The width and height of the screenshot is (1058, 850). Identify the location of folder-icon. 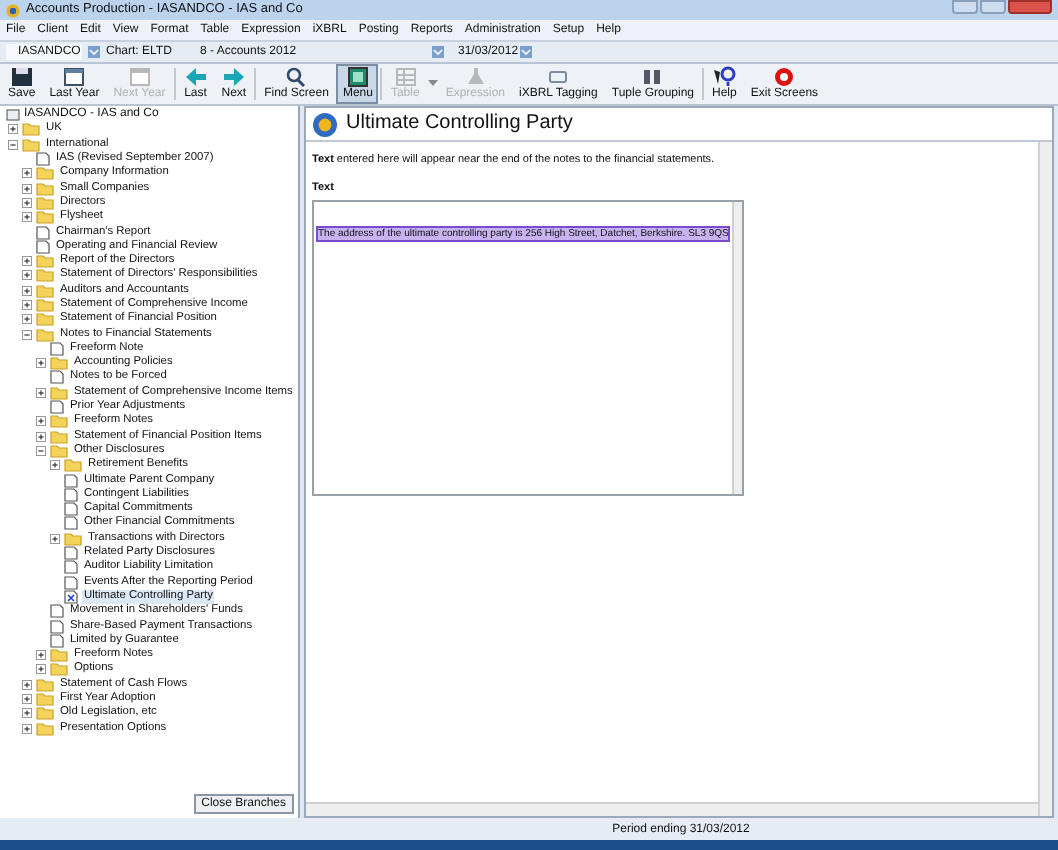
(73, 538).